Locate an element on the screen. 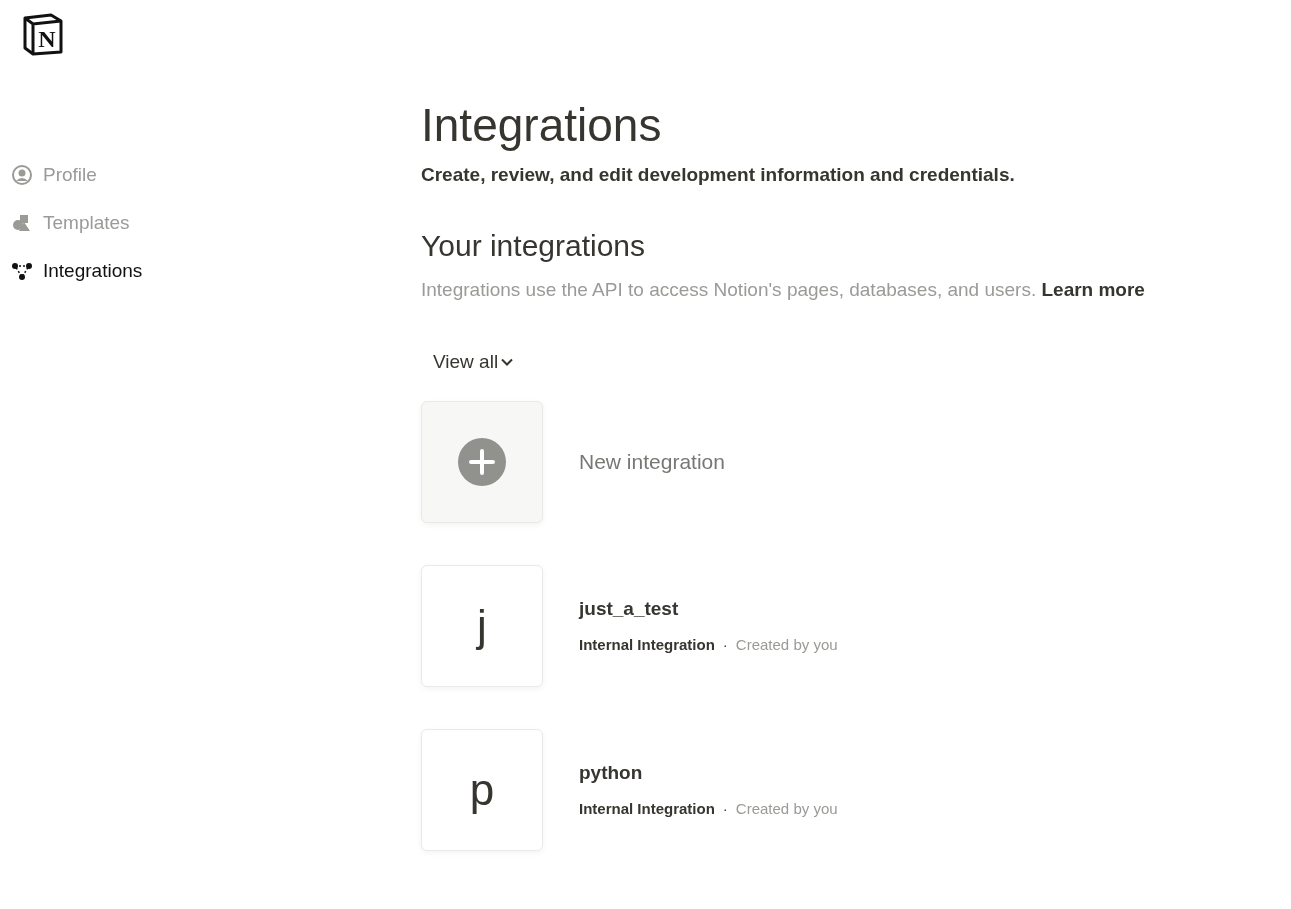 This screenshot has height=909, width=1291. section-description: Integrations use the API to access Notion's pages, databases, and users. Learn more is located at coordinates (783, 289).